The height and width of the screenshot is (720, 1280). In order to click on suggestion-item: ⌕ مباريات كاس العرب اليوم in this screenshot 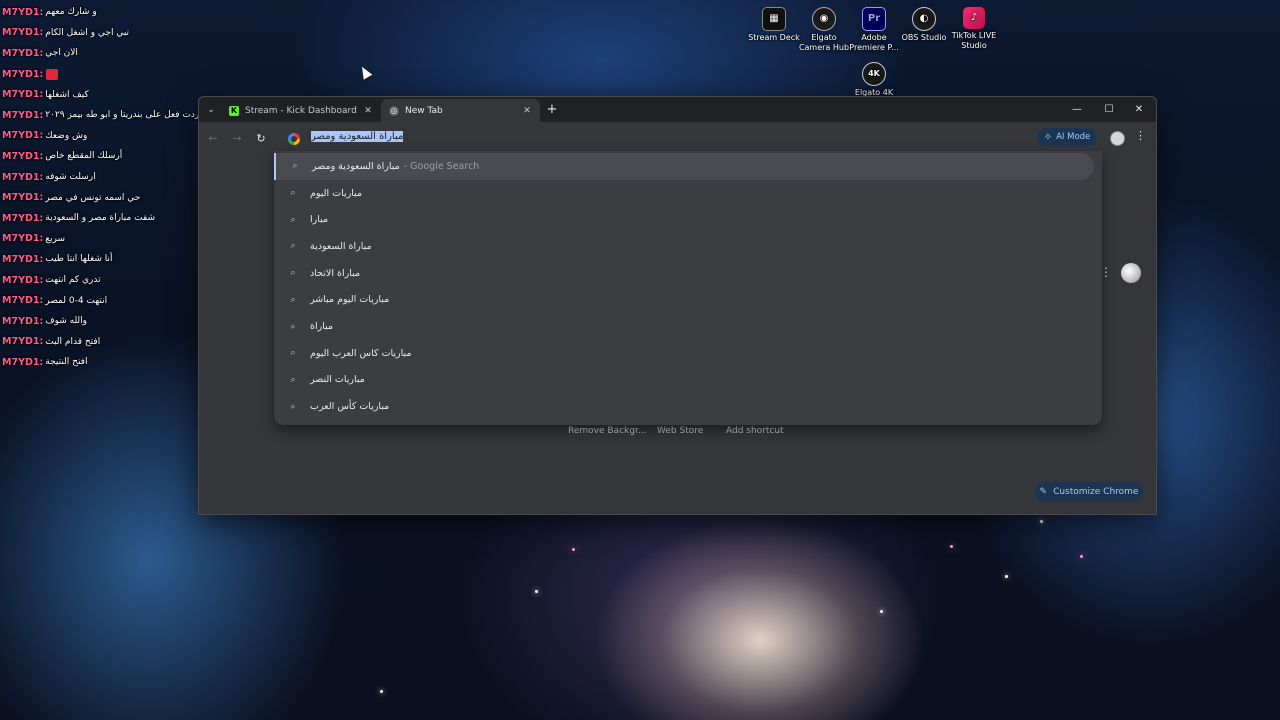, I will do `click(683, 353)`.